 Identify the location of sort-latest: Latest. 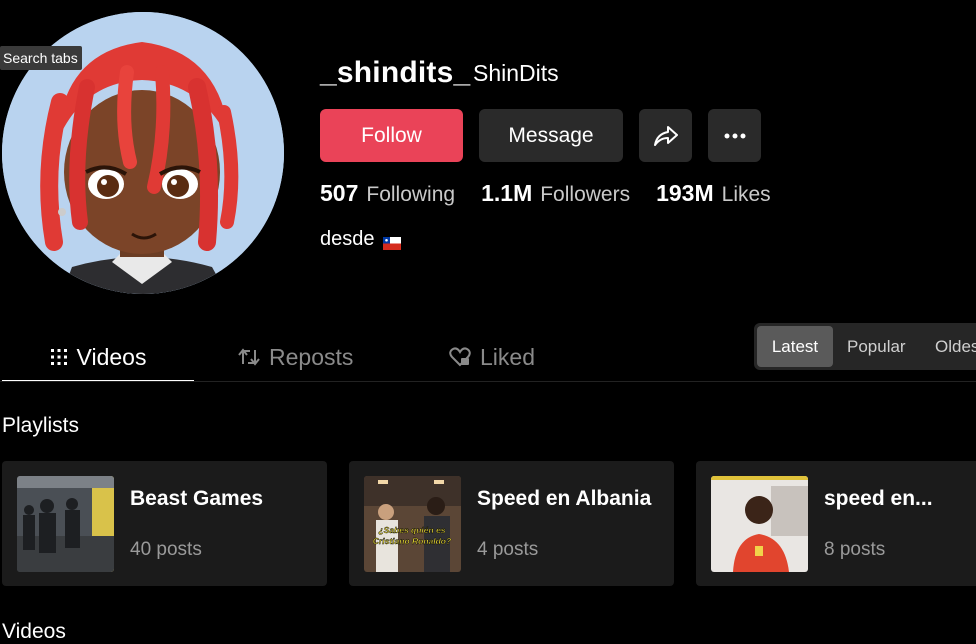
(795, 346).